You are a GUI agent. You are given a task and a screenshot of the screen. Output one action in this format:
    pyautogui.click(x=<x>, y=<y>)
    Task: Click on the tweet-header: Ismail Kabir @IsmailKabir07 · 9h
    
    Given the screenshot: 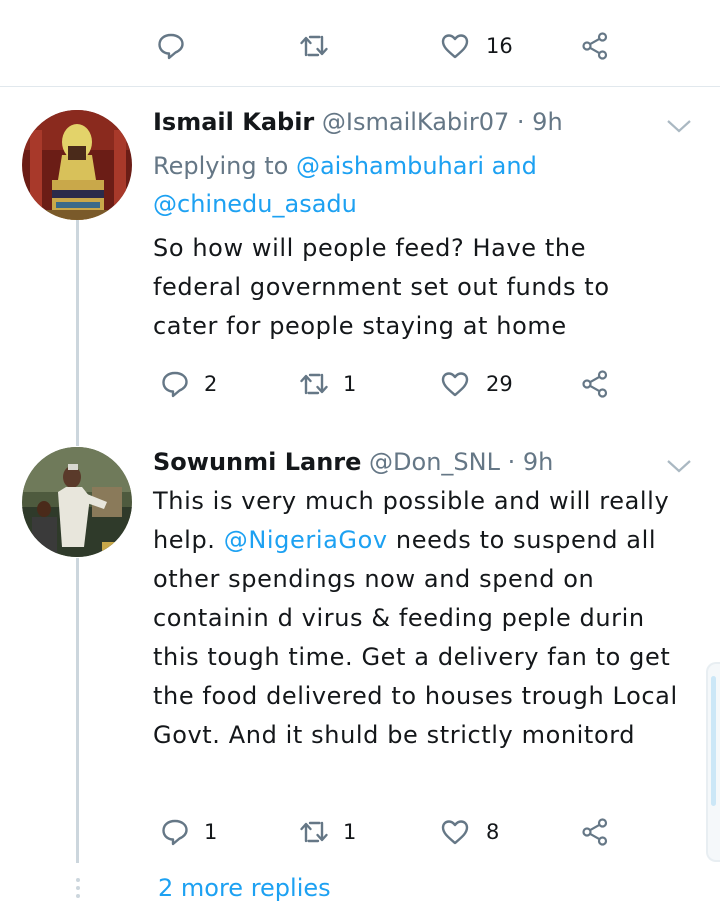 What is the action you would take?
    pyautogui.click(x=433, y=122)
    